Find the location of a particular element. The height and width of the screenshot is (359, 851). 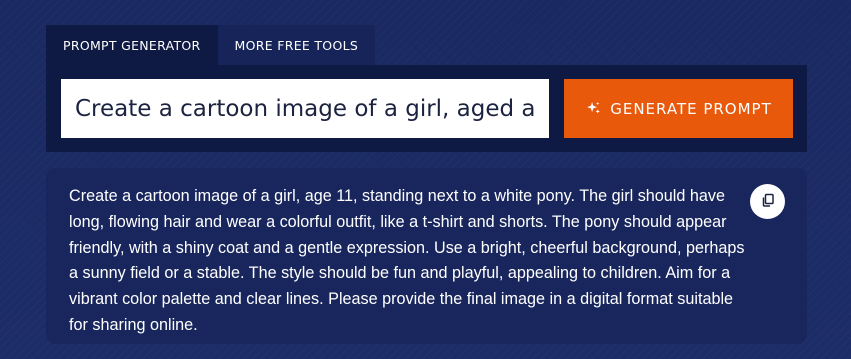

prompt-input is located at coordinates (305, 108).